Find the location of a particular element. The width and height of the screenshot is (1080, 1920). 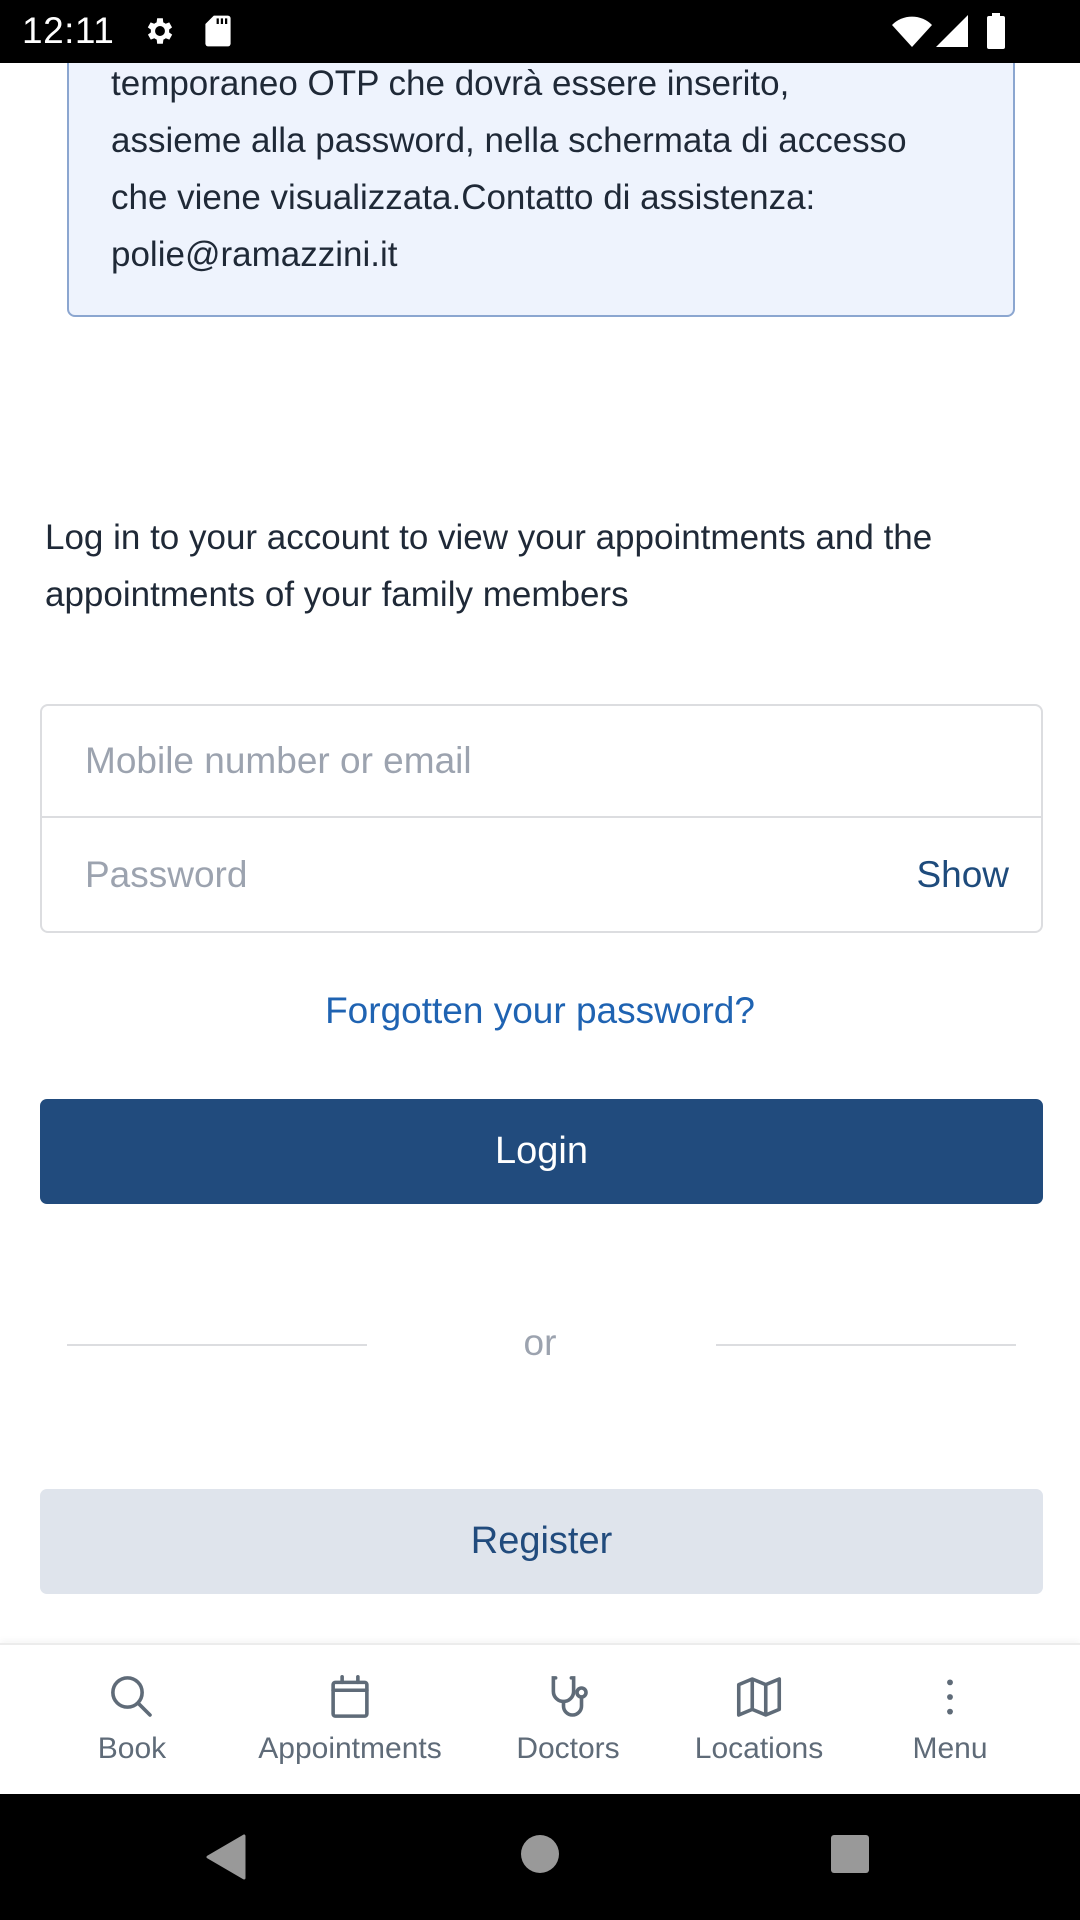

nav-item-appointments: Appointments is located at coordinates (350, 1720).